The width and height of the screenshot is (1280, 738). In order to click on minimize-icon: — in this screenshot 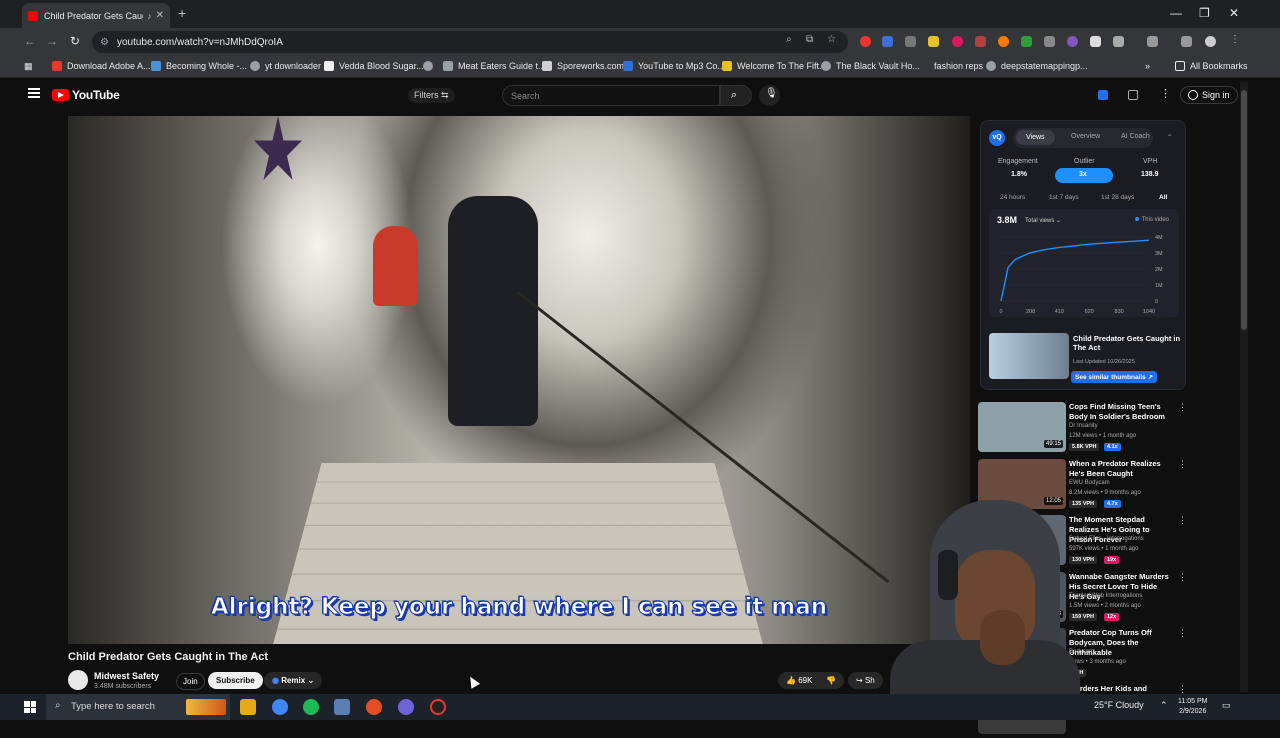, I will do `click(1176, 13)`.